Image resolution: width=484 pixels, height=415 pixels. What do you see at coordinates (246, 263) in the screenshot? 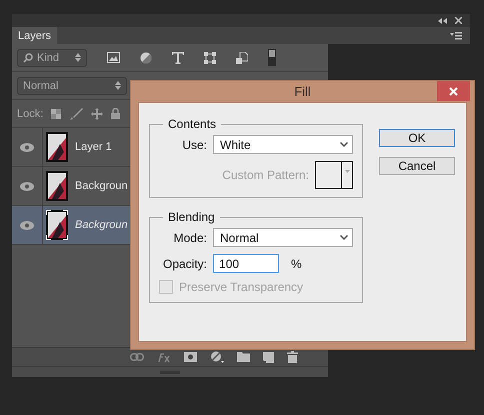
I see `opacity-field: 100` at bounding box center [246, 263].